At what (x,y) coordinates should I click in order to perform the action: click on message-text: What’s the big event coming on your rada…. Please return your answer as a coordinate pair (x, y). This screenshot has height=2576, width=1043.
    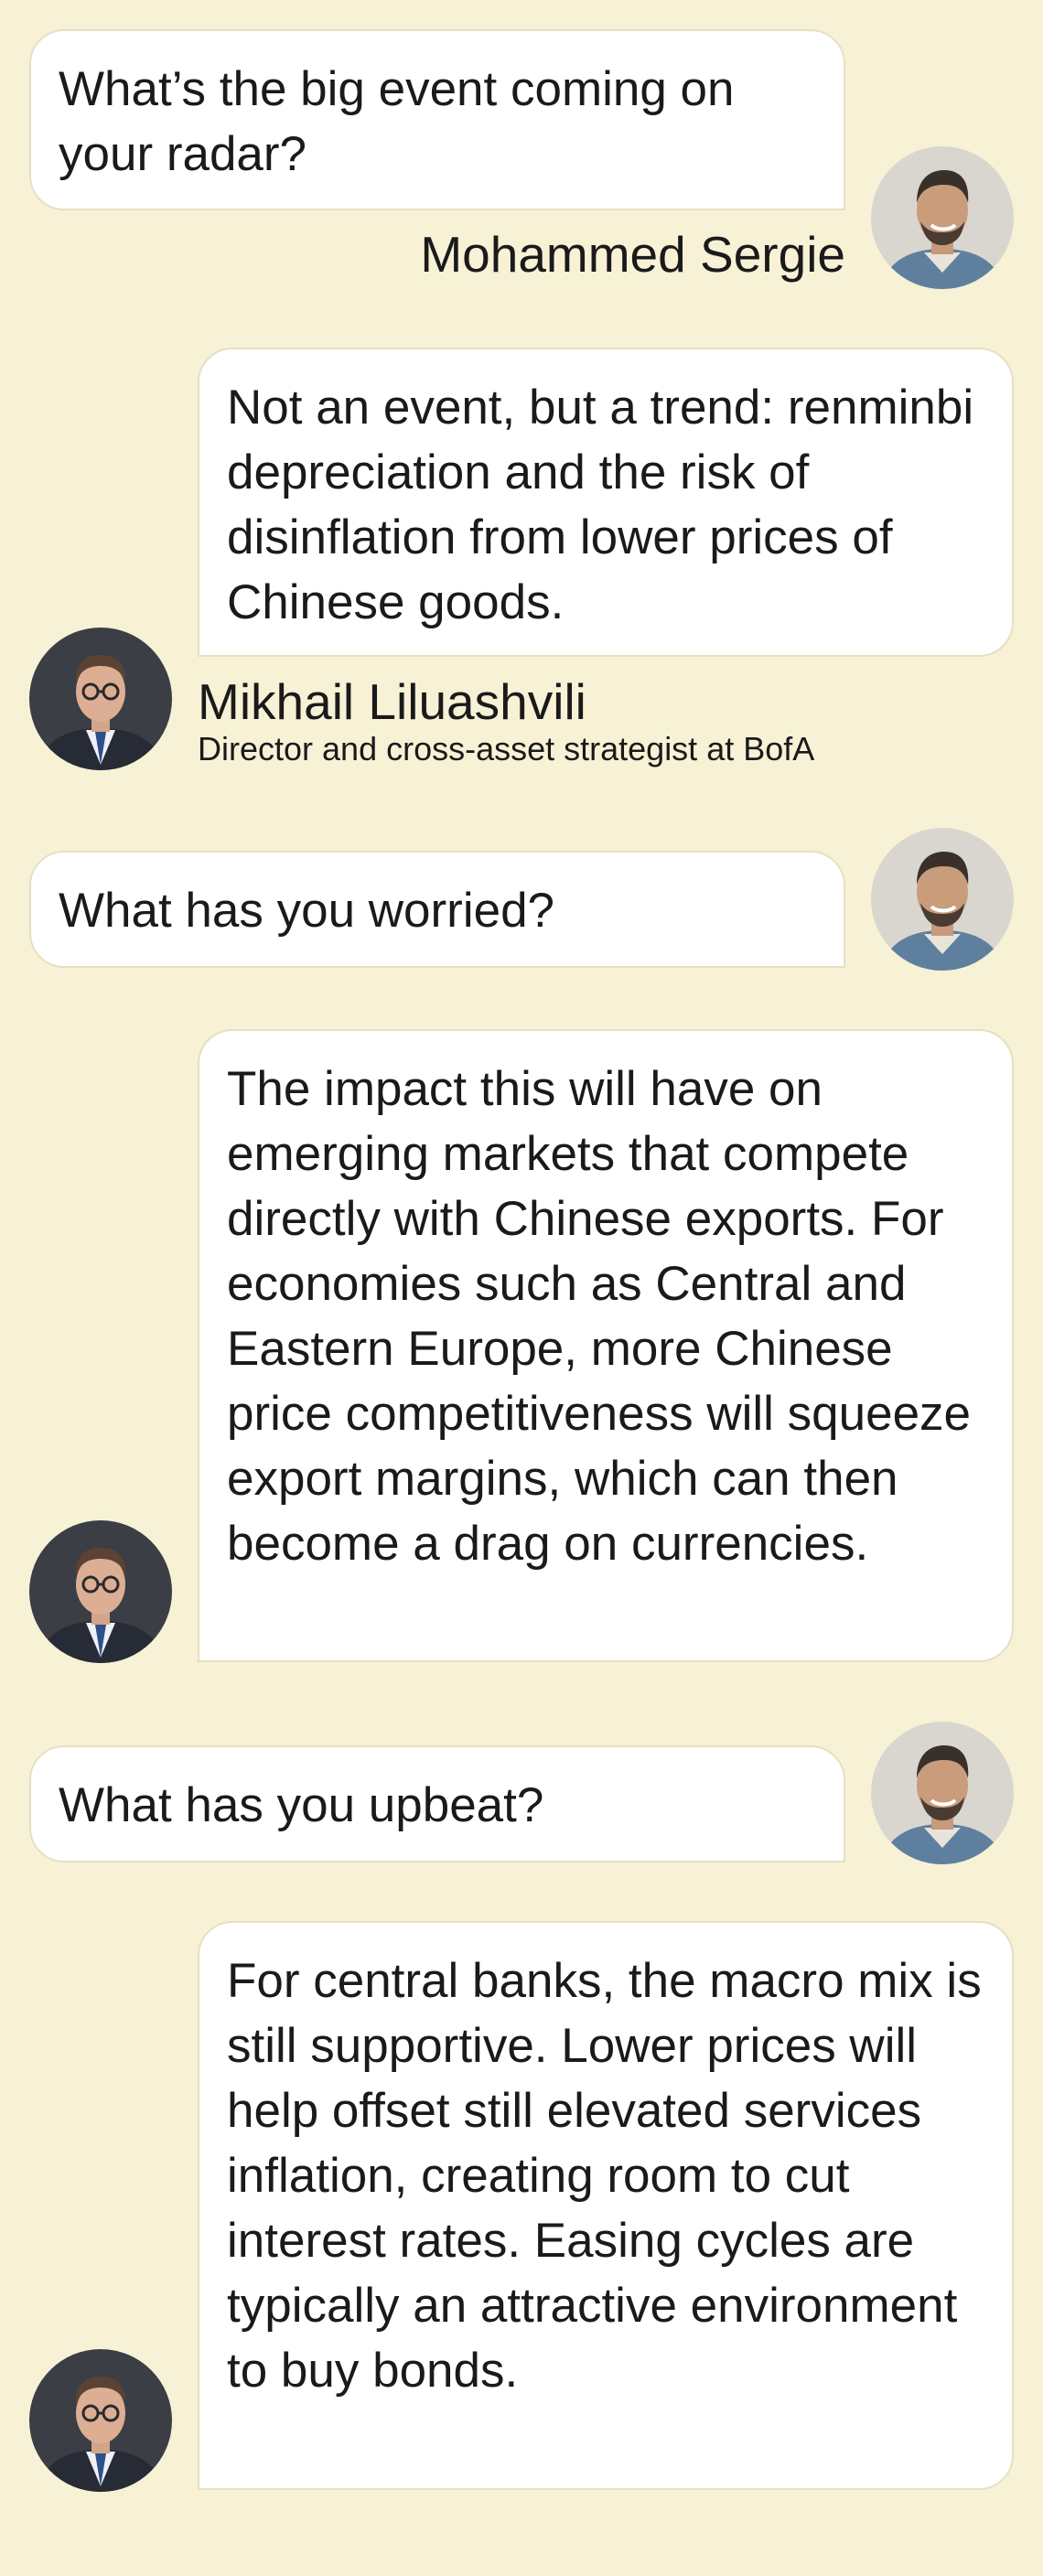
    Looking at the image, I should click on (397, 121).